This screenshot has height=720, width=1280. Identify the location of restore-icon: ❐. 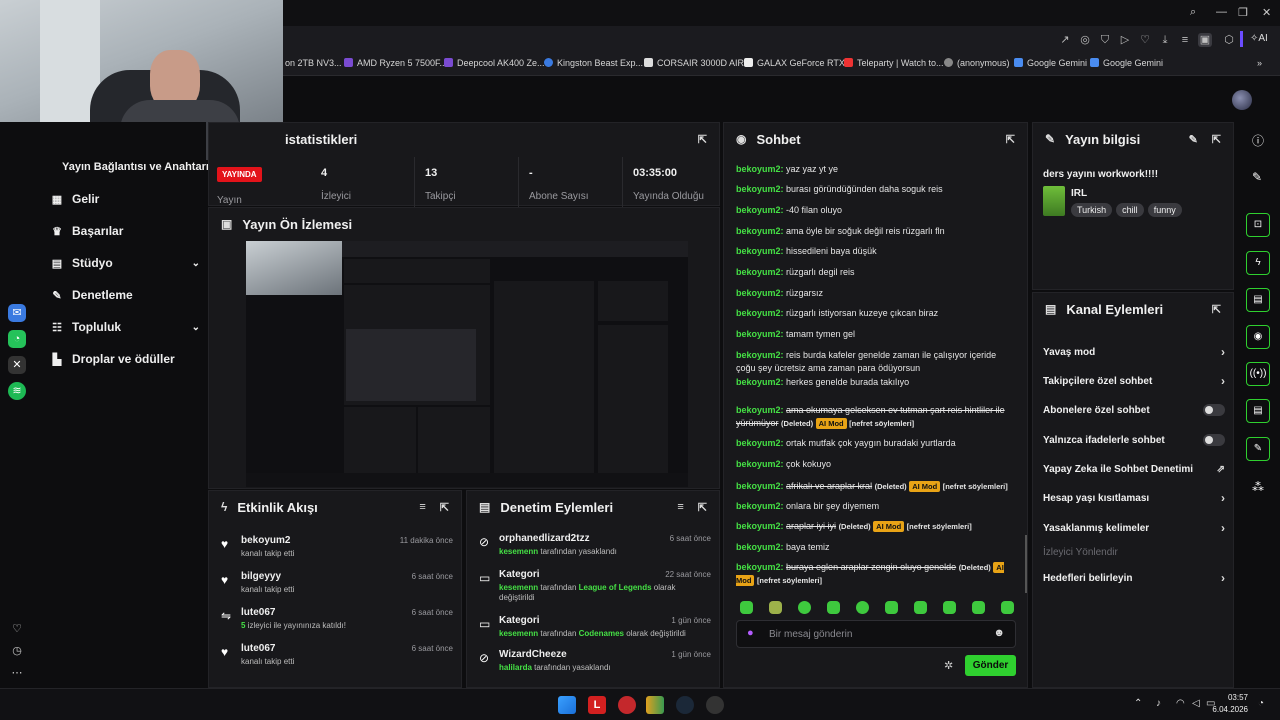
(1243, 12).